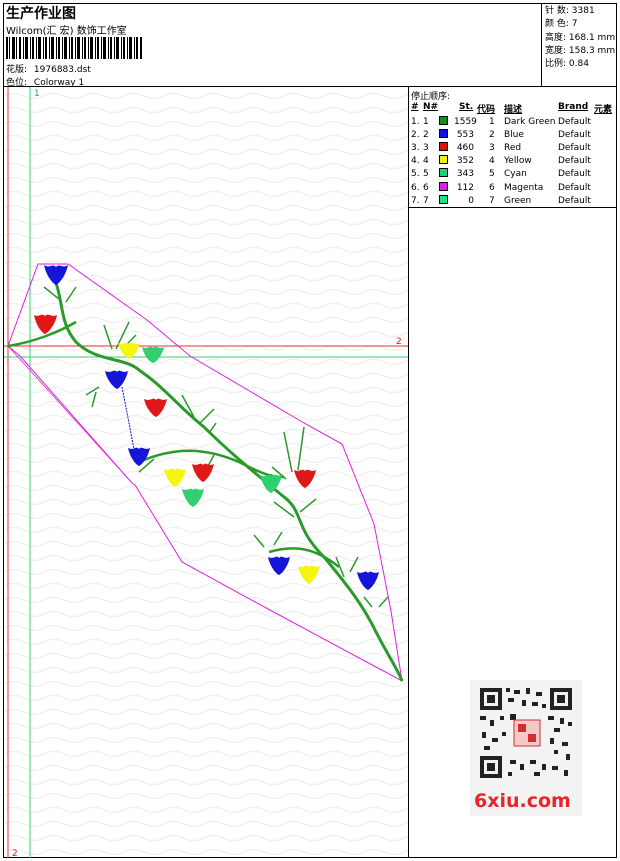  I want to click on design-width: 宽度: 158.3 mm, so click(580, 51).